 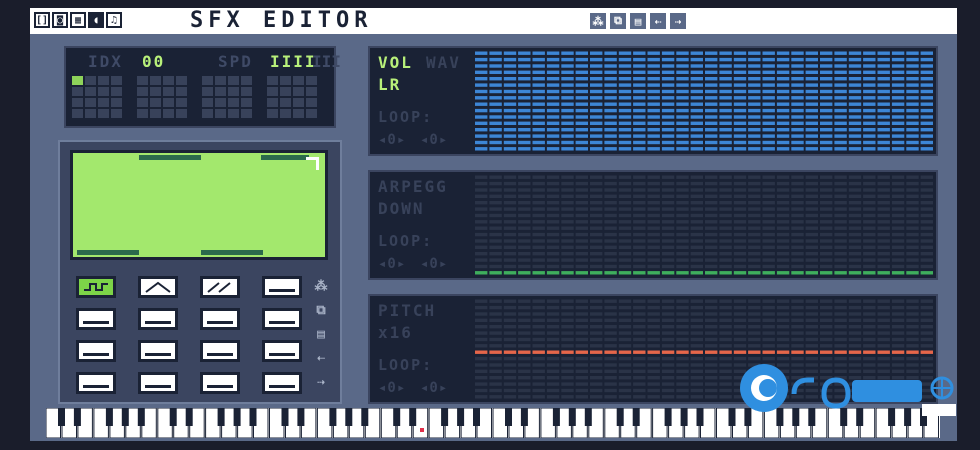 What do you see at coordinates (401, 209) in the screenshot?
I see `envelope-sub-label: DOWN` at bounding box center [401, 209].